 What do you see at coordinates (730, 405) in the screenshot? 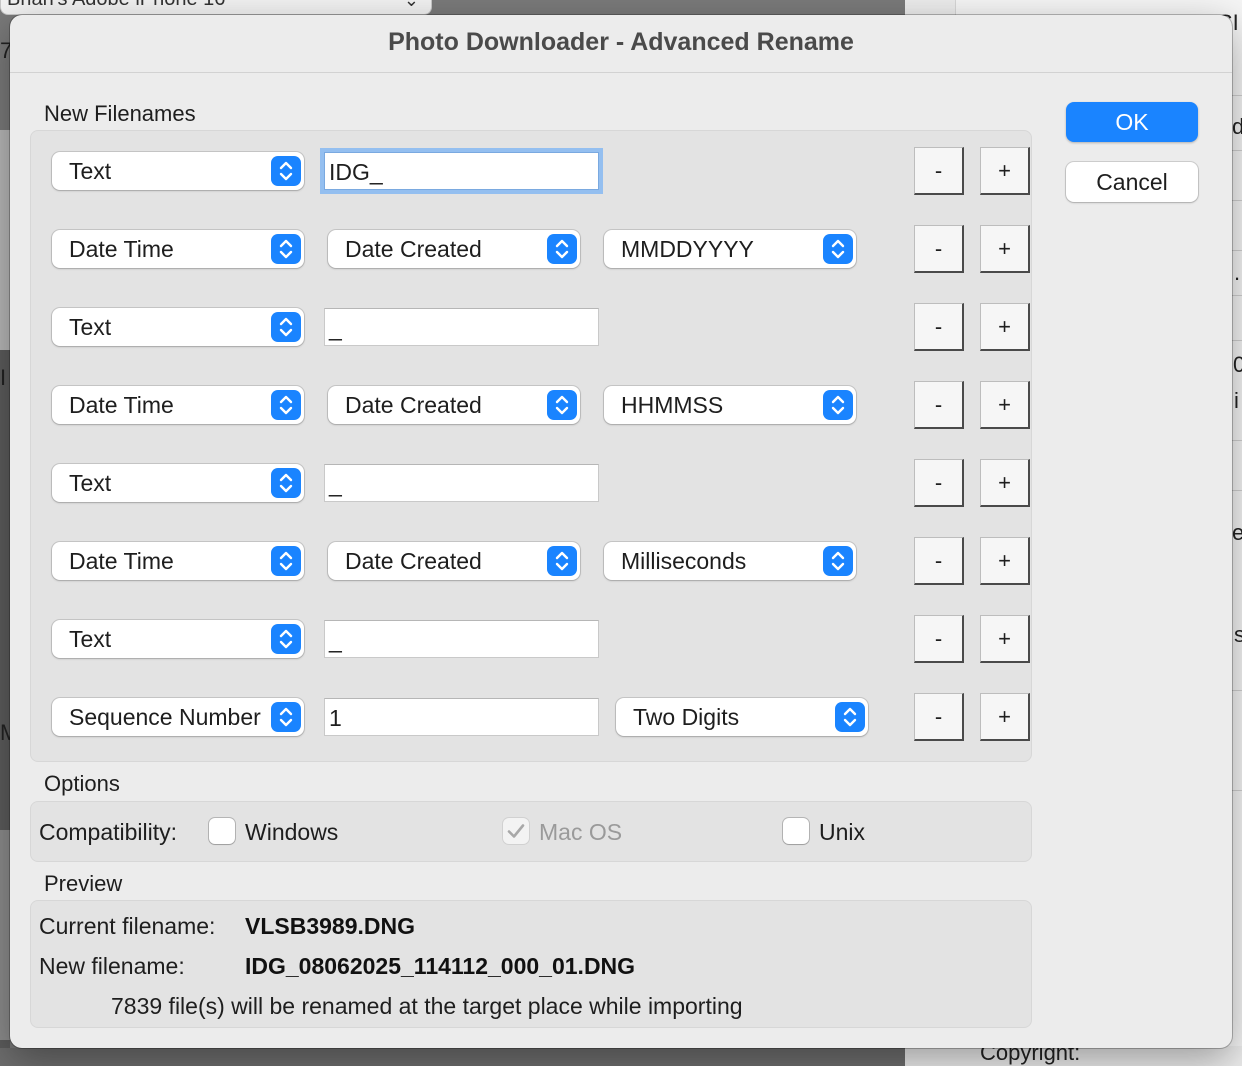
I see `format-popup: HHMMSS` at bounding box center [730, 405].